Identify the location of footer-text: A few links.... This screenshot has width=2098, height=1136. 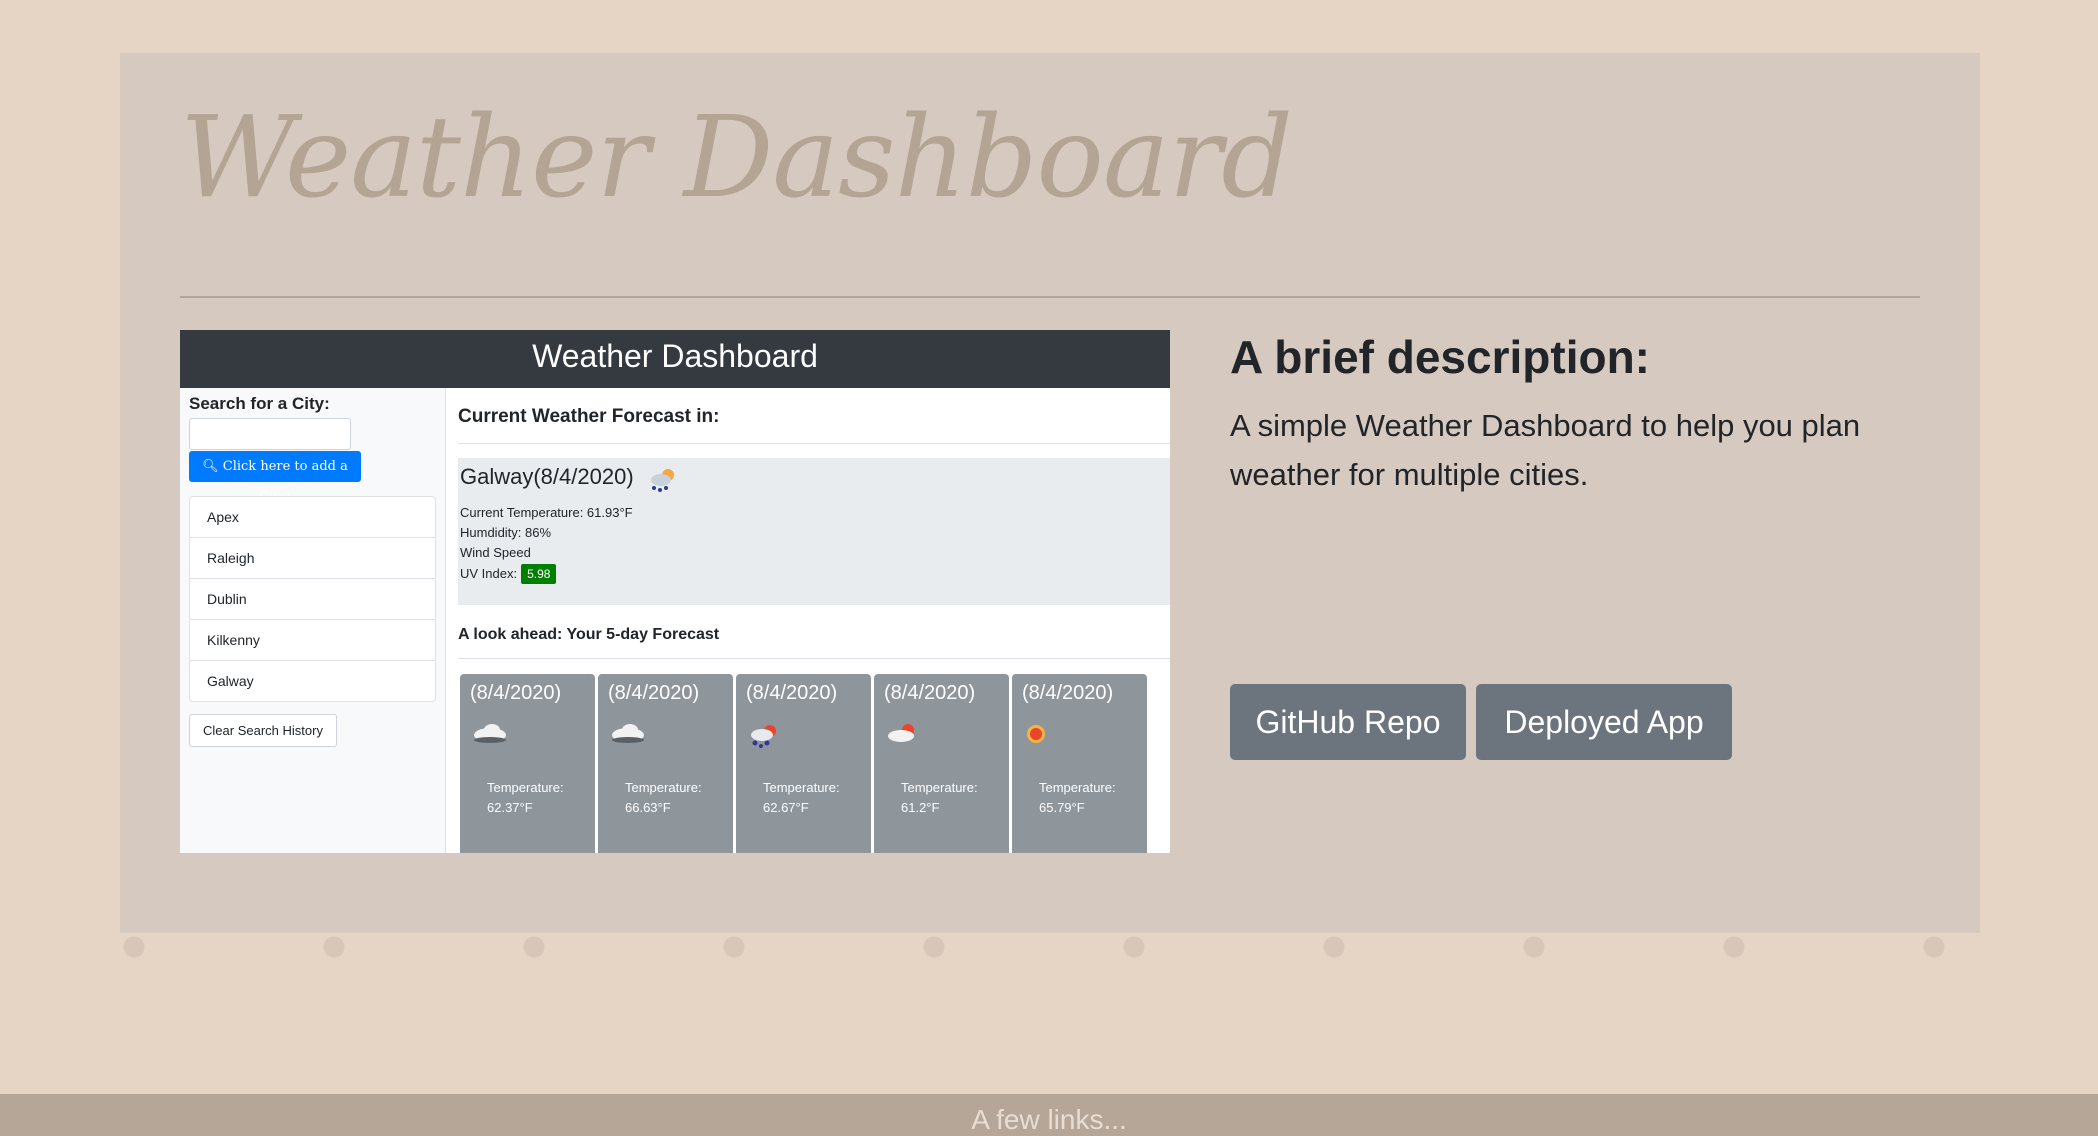
(1049, 1119).